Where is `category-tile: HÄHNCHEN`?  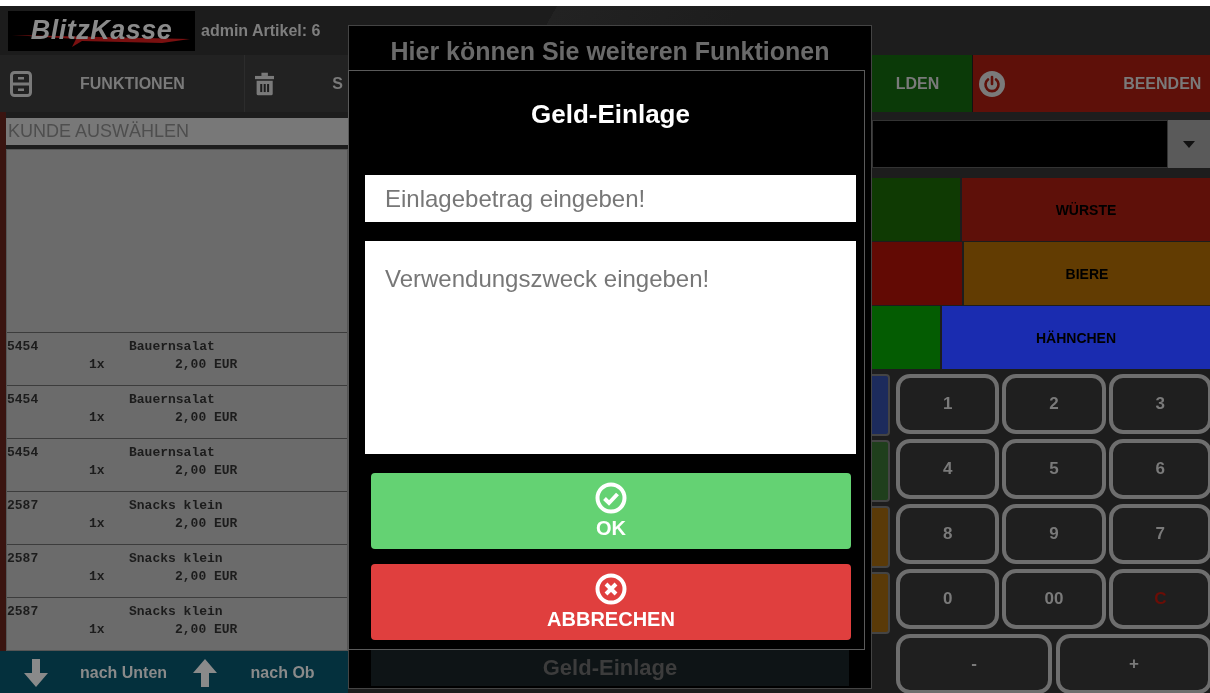
category-tile: HÄHNCHEN is located at coordinates (1076, 337).